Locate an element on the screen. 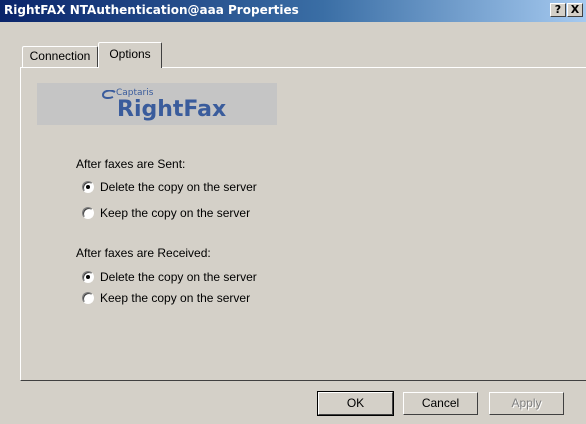 Image resolution: width=586 pixels, height=424 pixels. received-heading: After faxes are Received: is located at coordinates (143, 253).